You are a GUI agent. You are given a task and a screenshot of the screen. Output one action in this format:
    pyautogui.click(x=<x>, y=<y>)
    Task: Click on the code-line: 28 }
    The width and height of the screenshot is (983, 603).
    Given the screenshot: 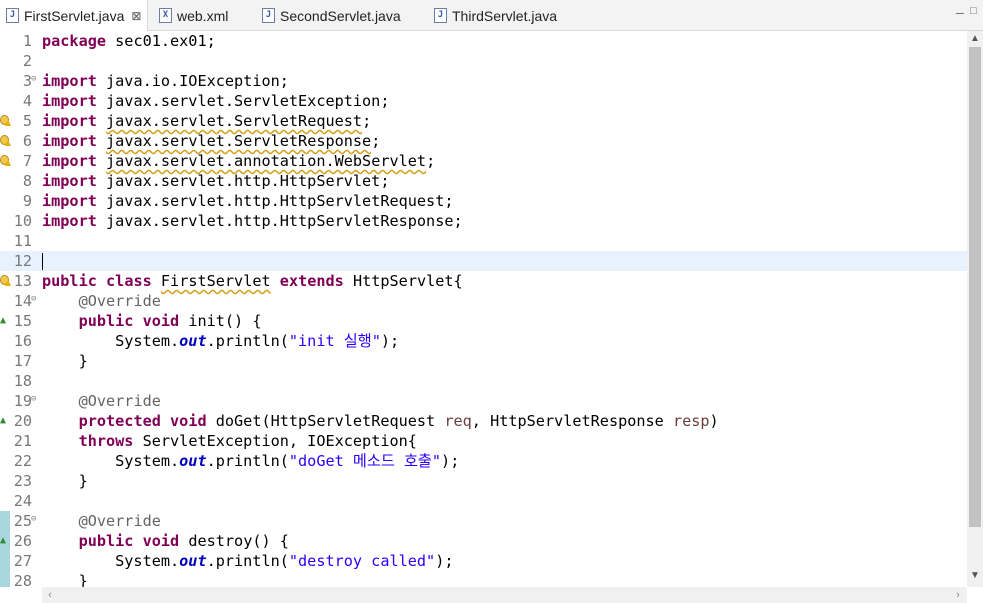 What is the action you would take?
    pyautogui.click(x=483, y=579)
    